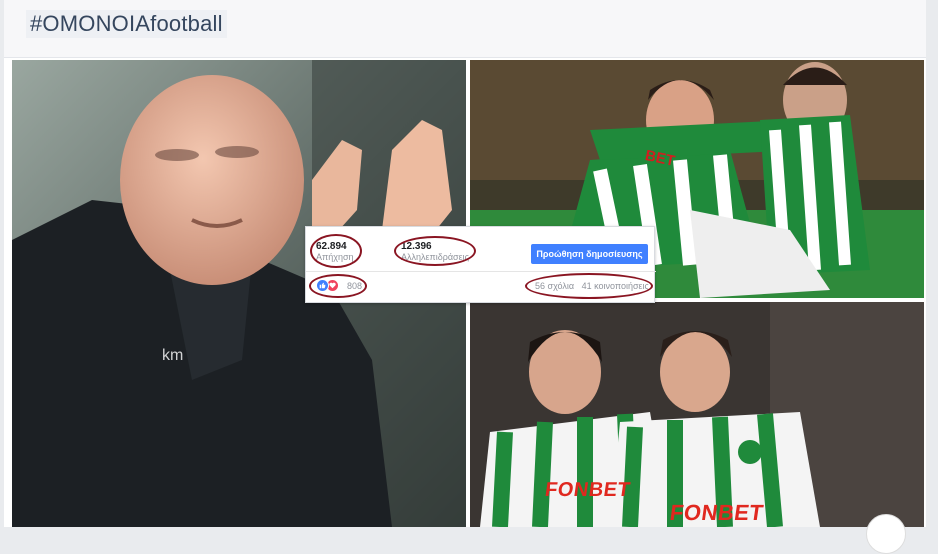 The image size is (938, 554). Describe the element at coordinates (589, 254) in the screenshot. I see `boost-post-button: Προώθηση δημοσίευσης` at that location.